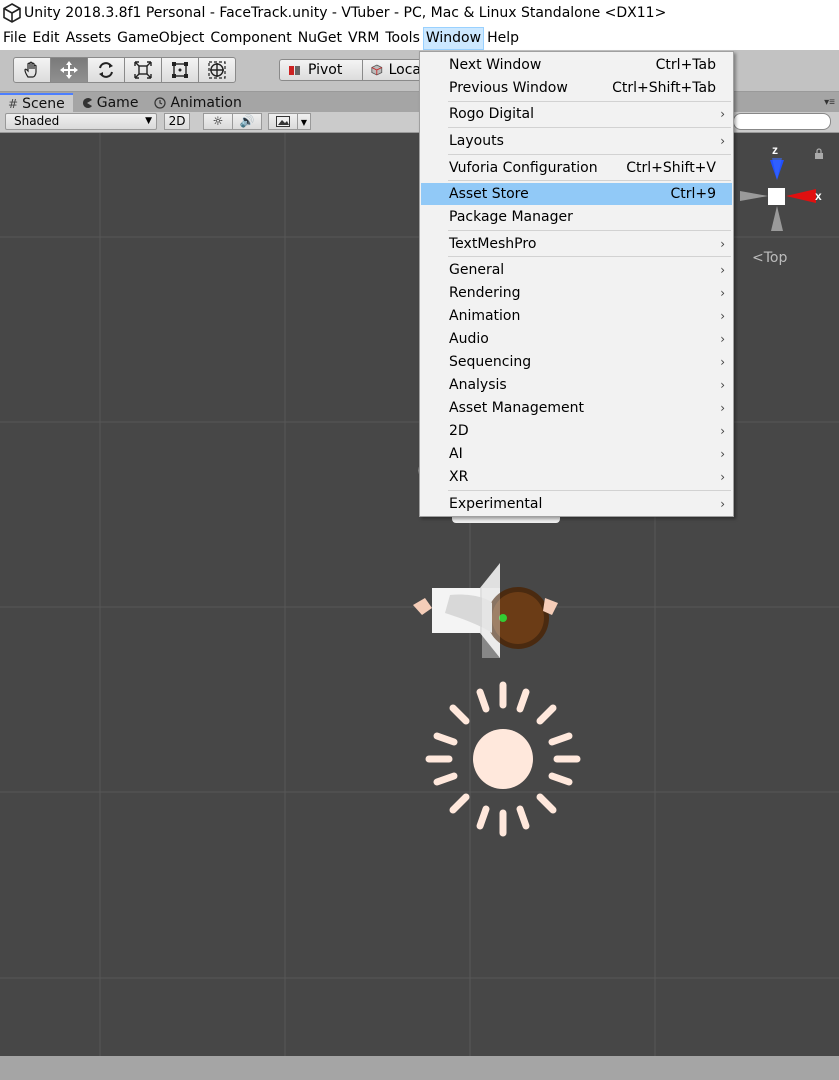 This screenshot has width=839, height=1080. Describe the element at coordinates (13, 103) in the screenshot. I see `scene-grid-icon: #` at that location.